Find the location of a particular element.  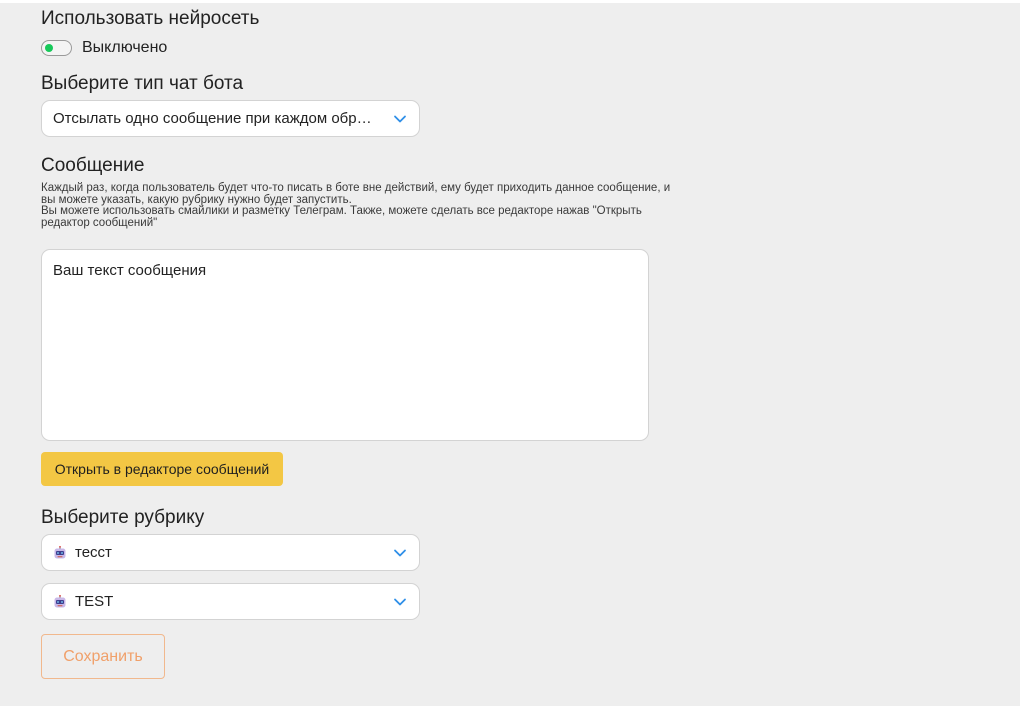

toggle-knob is located at coordinates (49, 48).